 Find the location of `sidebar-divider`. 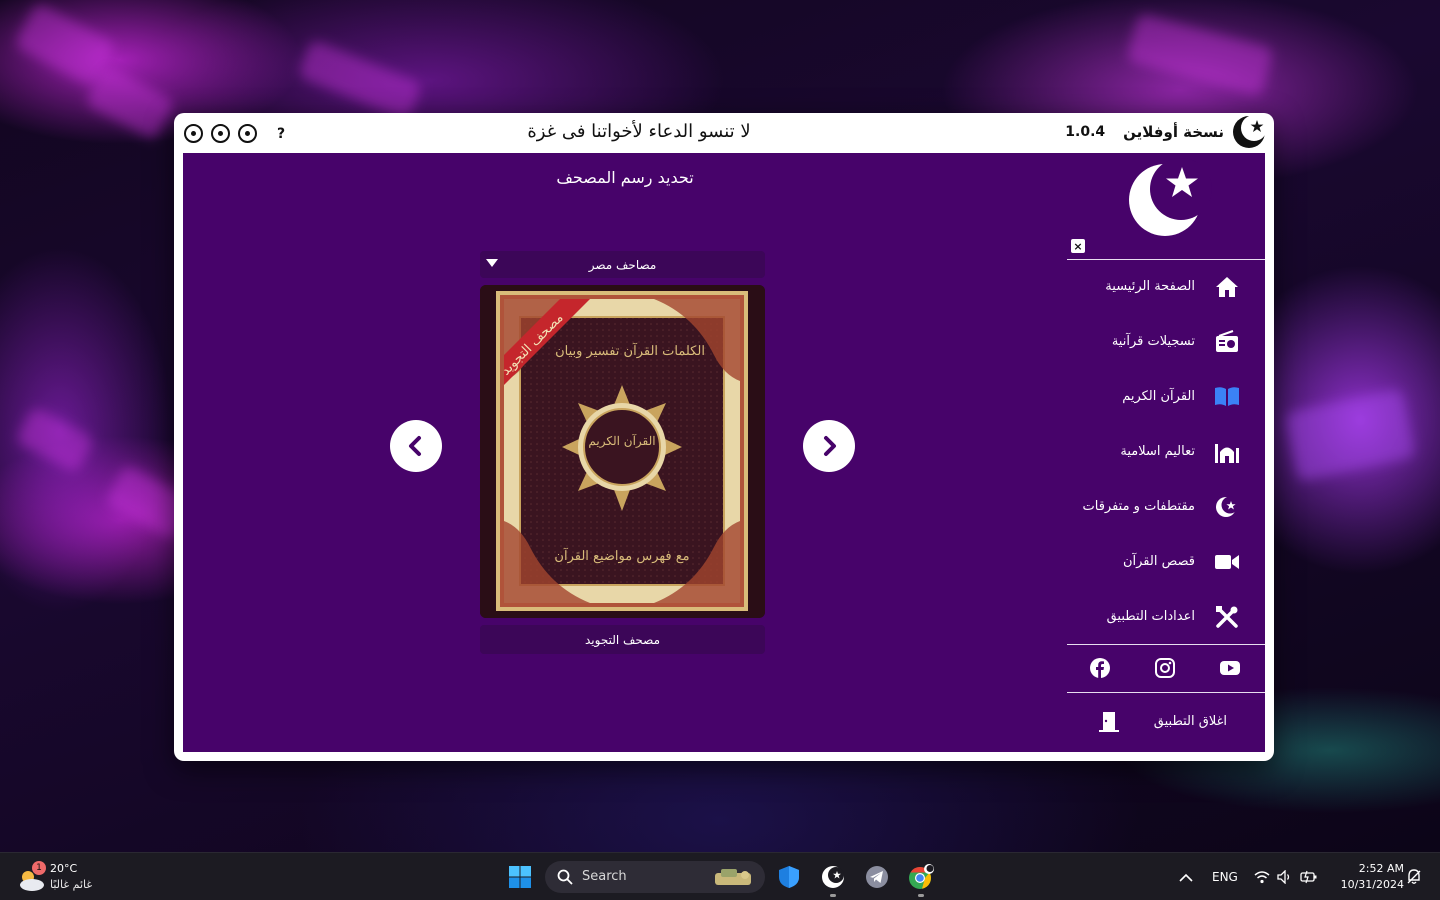

sidebar-divider is located at coordinates (1166, 692).